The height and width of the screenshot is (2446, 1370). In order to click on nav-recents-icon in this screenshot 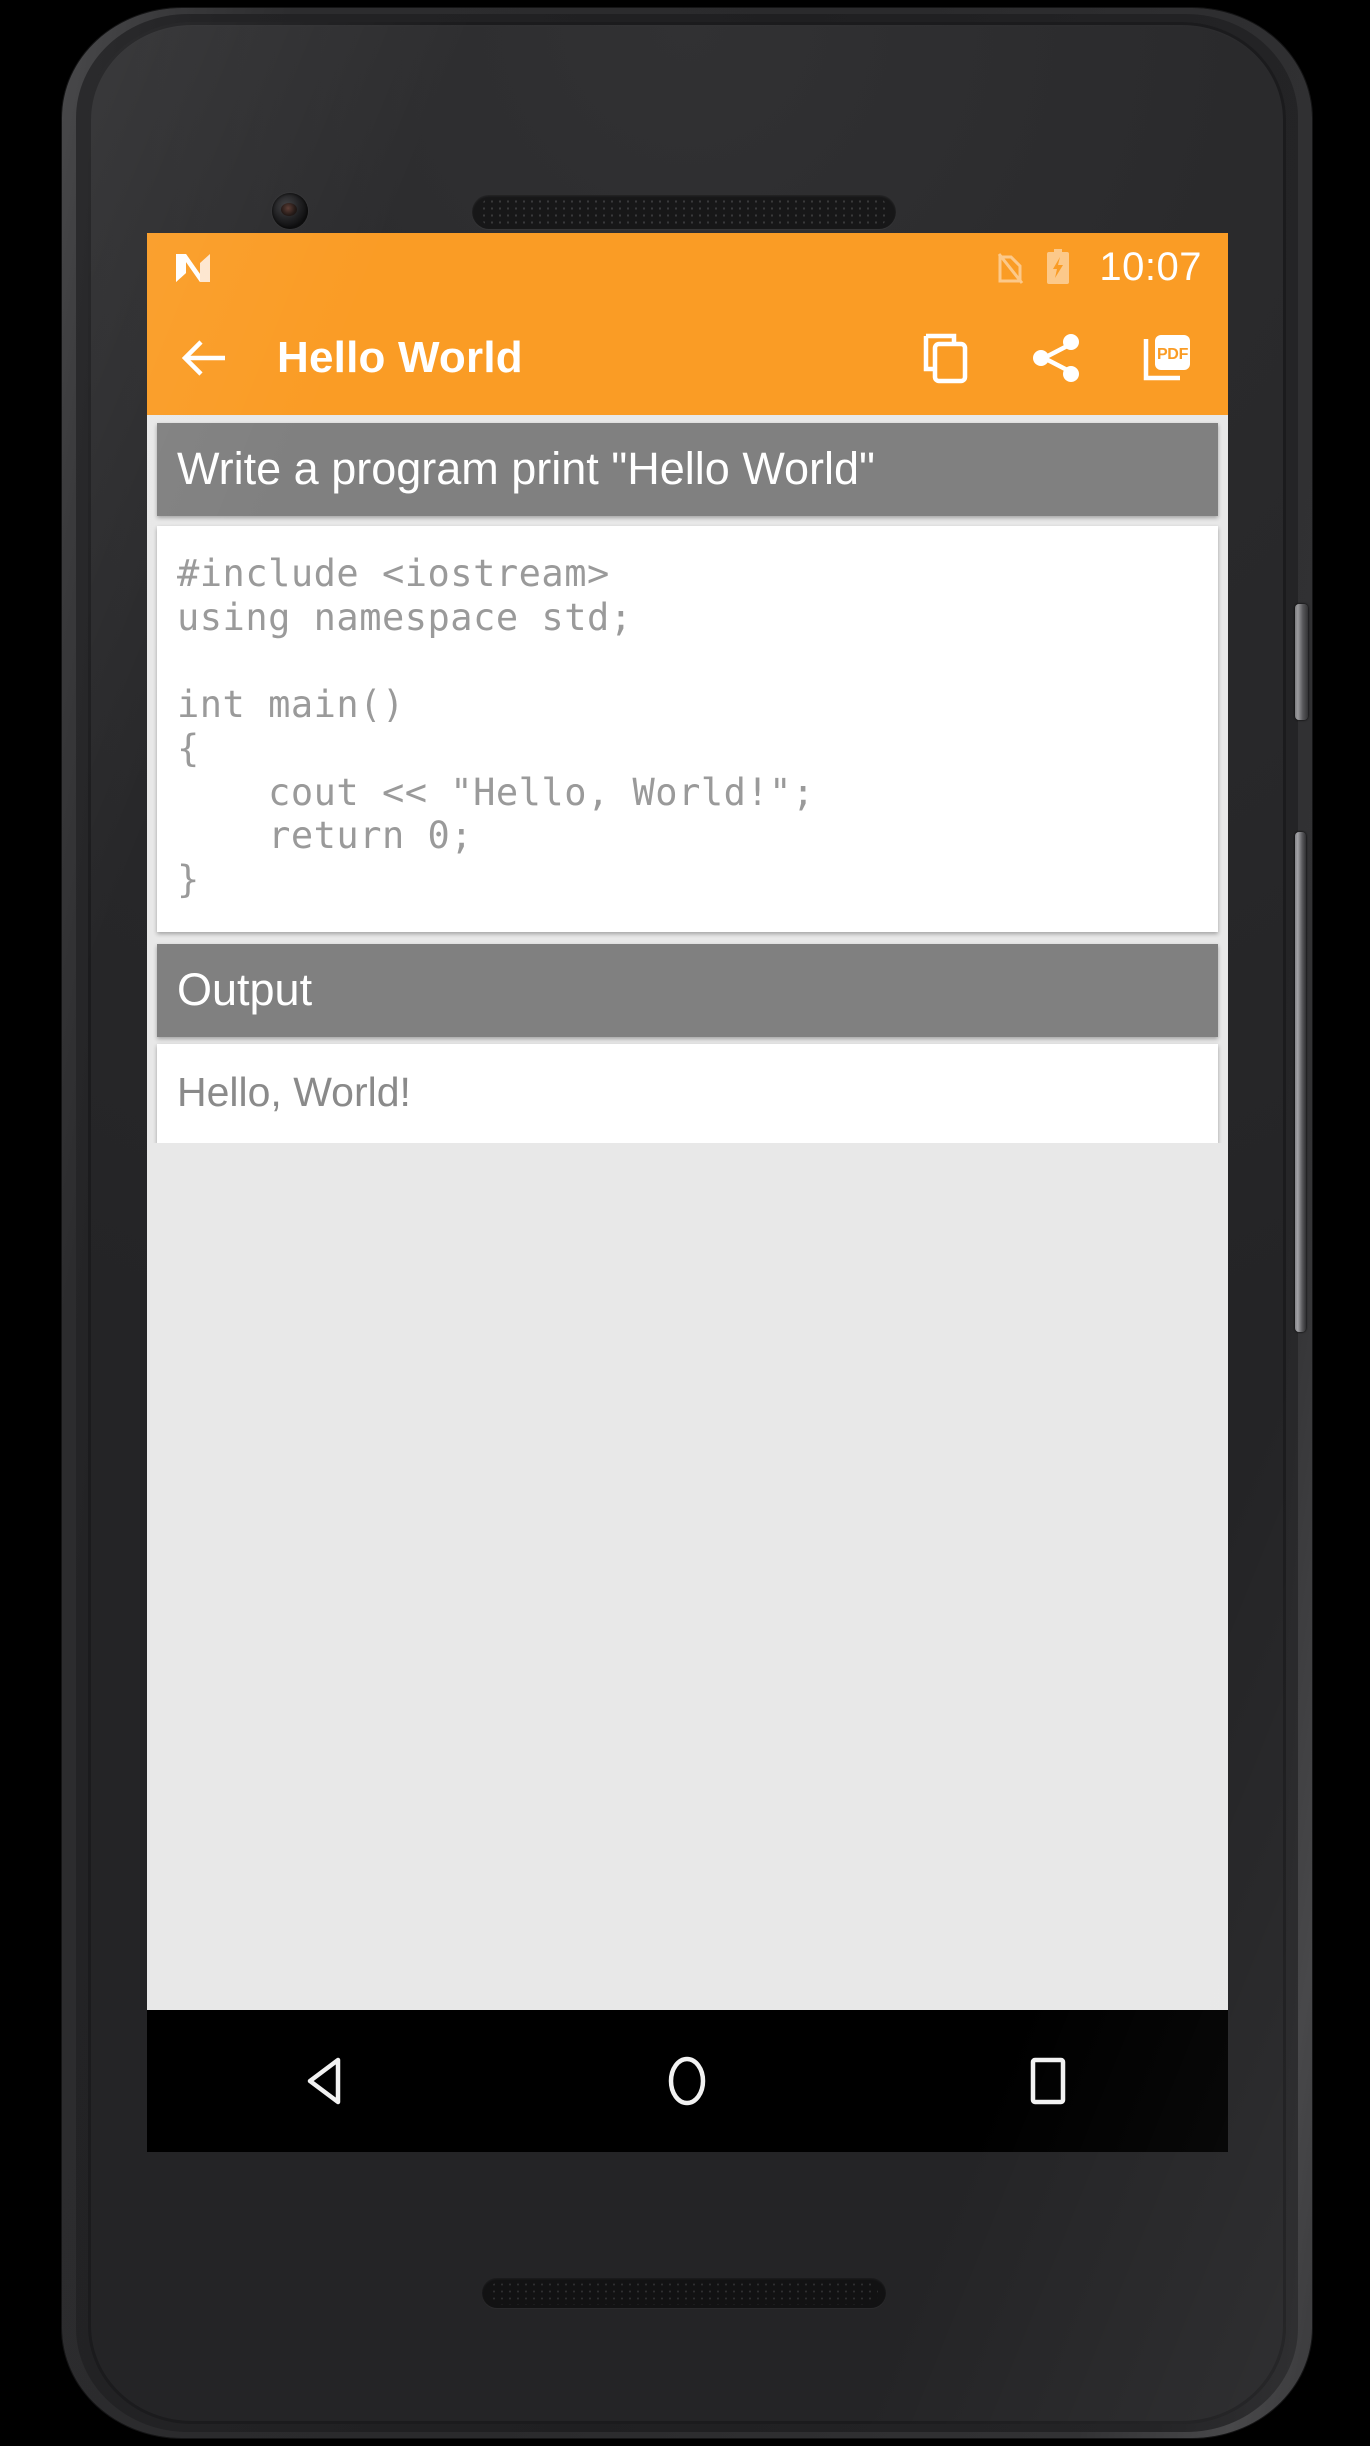, I will do `click(1048, 2081)`.